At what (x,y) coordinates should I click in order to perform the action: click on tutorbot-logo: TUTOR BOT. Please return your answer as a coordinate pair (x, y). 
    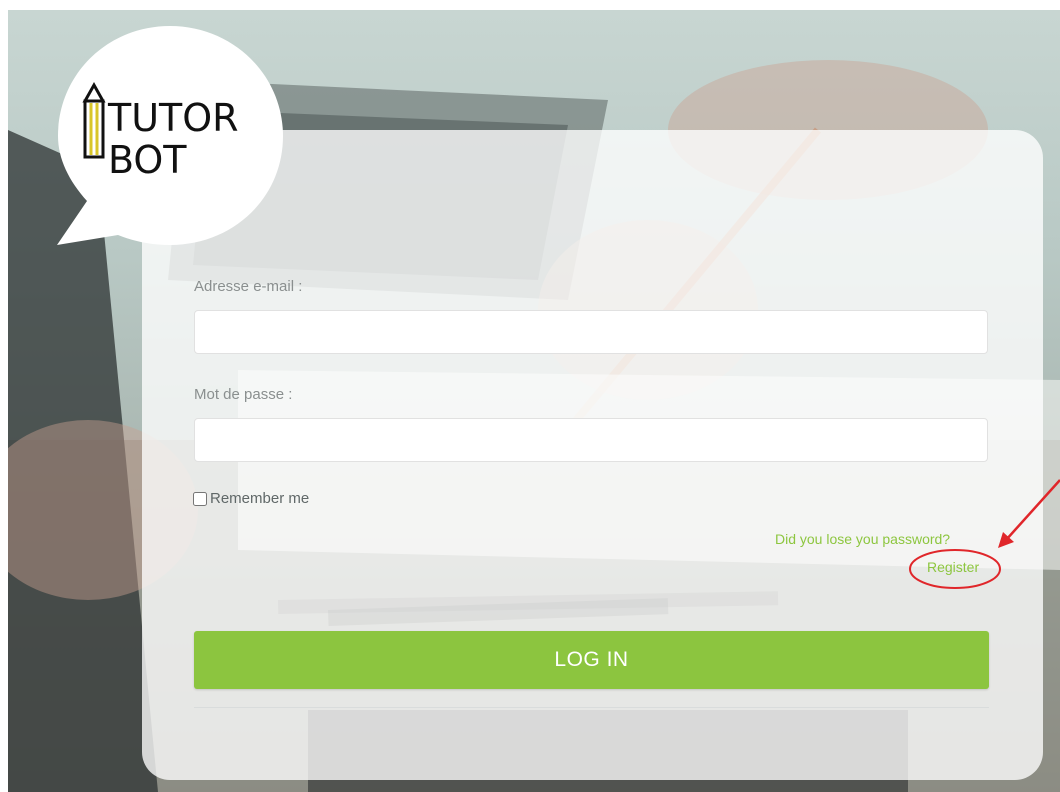
    Looking at the image, I should click on (170, 135).